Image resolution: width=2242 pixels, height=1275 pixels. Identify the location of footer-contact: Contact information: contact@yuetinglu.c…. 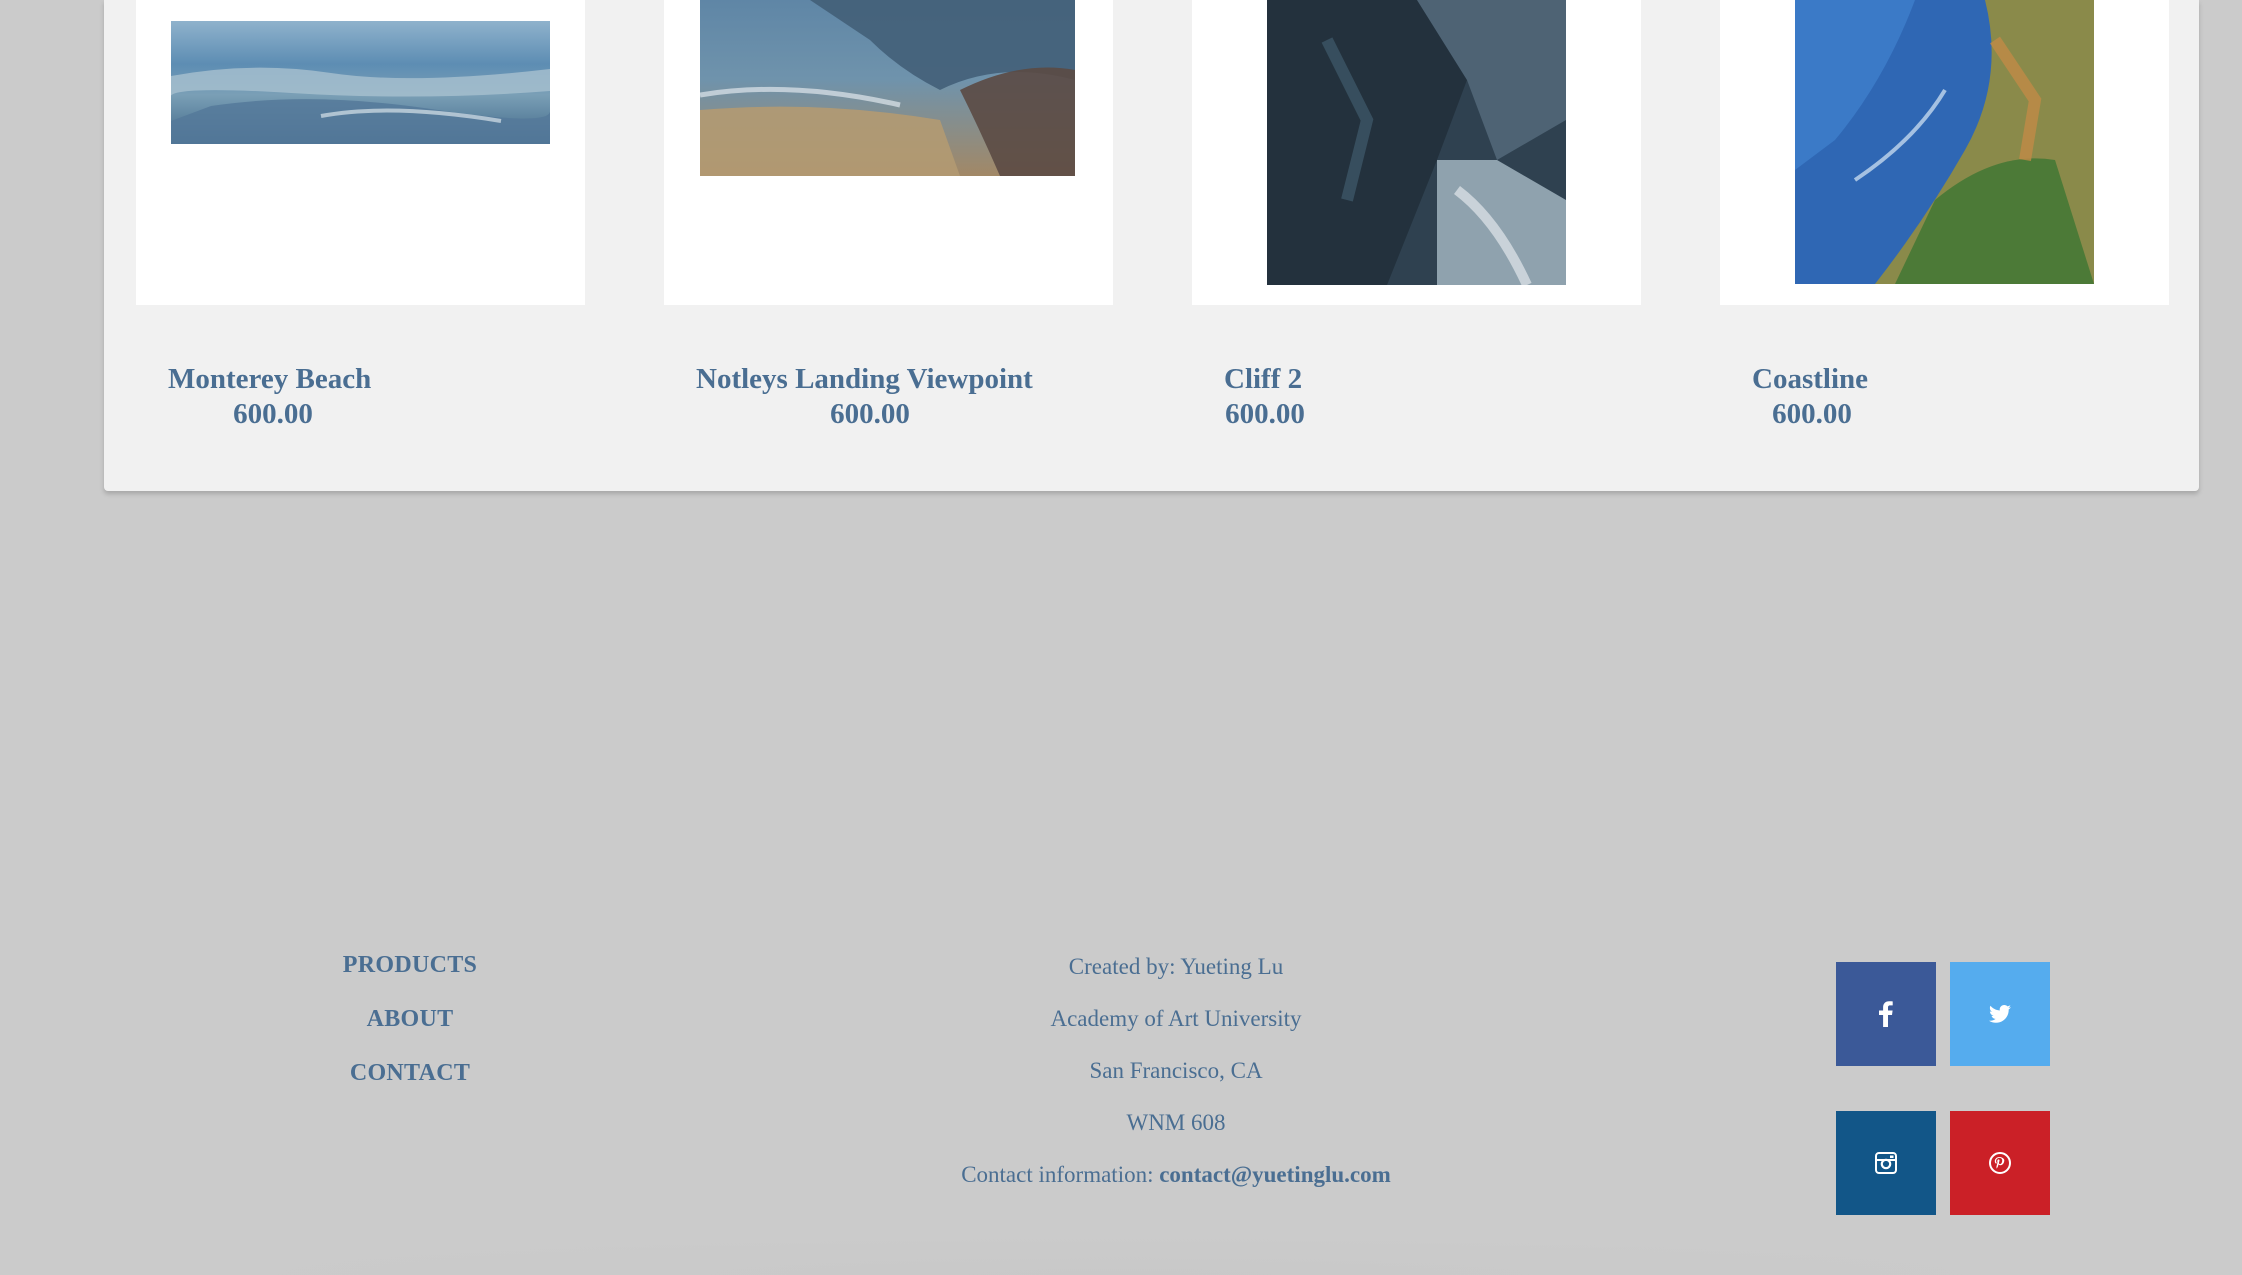
(1176, 1184).